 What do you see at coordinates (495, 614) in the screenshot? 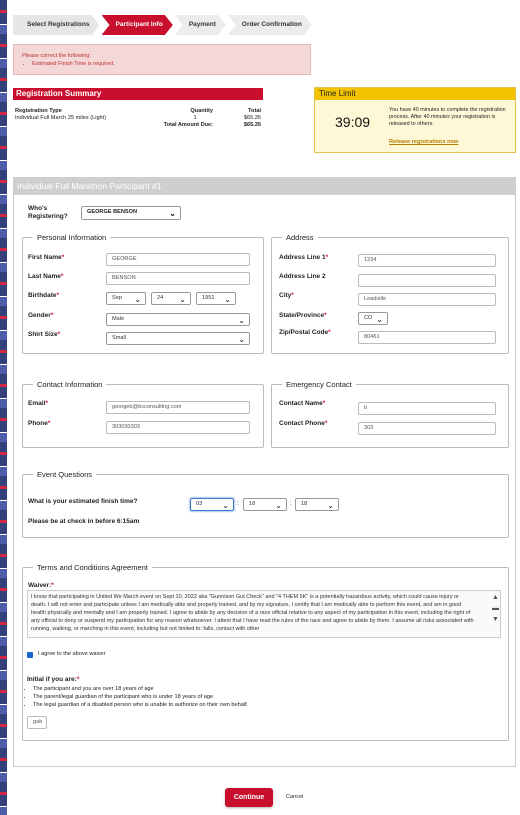
I see `waiver-scrollbar: ▲ ▬ ▼` at bounding box center [495, 614].